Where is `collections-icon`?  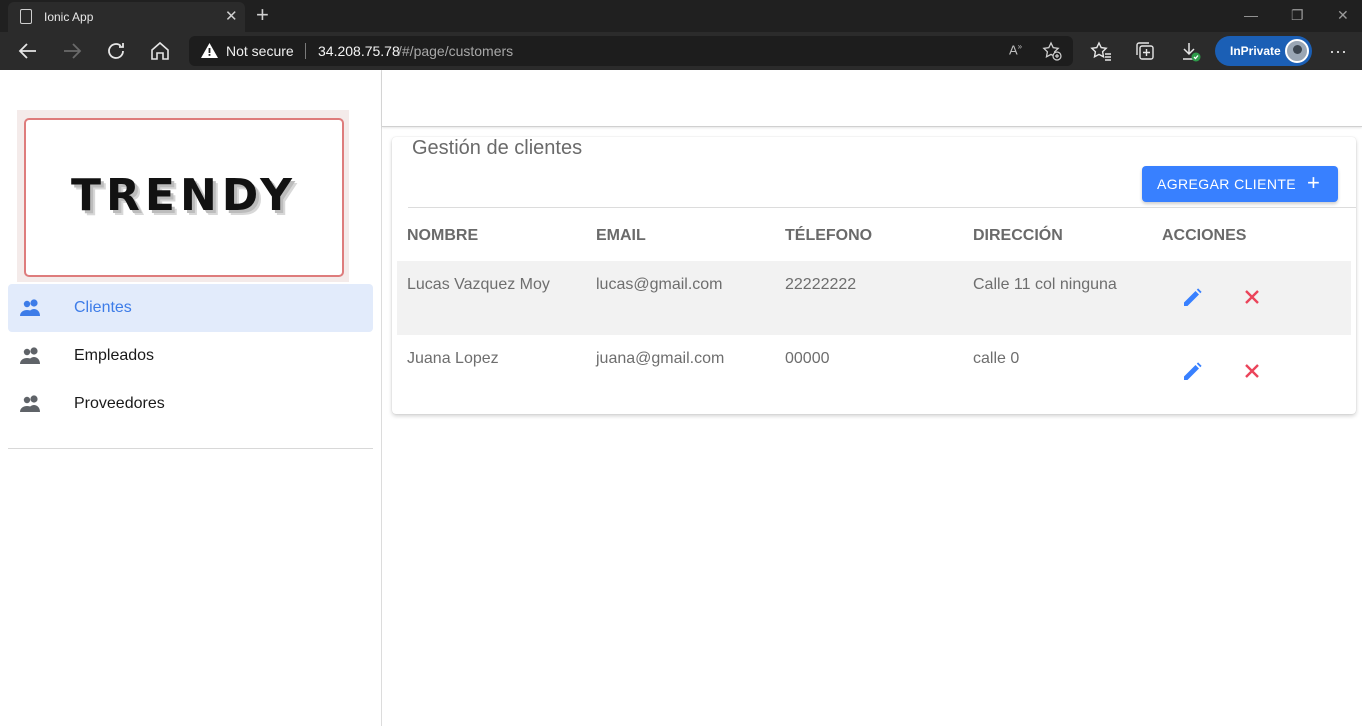 collections-icon is located at coordinates (1145, 51).